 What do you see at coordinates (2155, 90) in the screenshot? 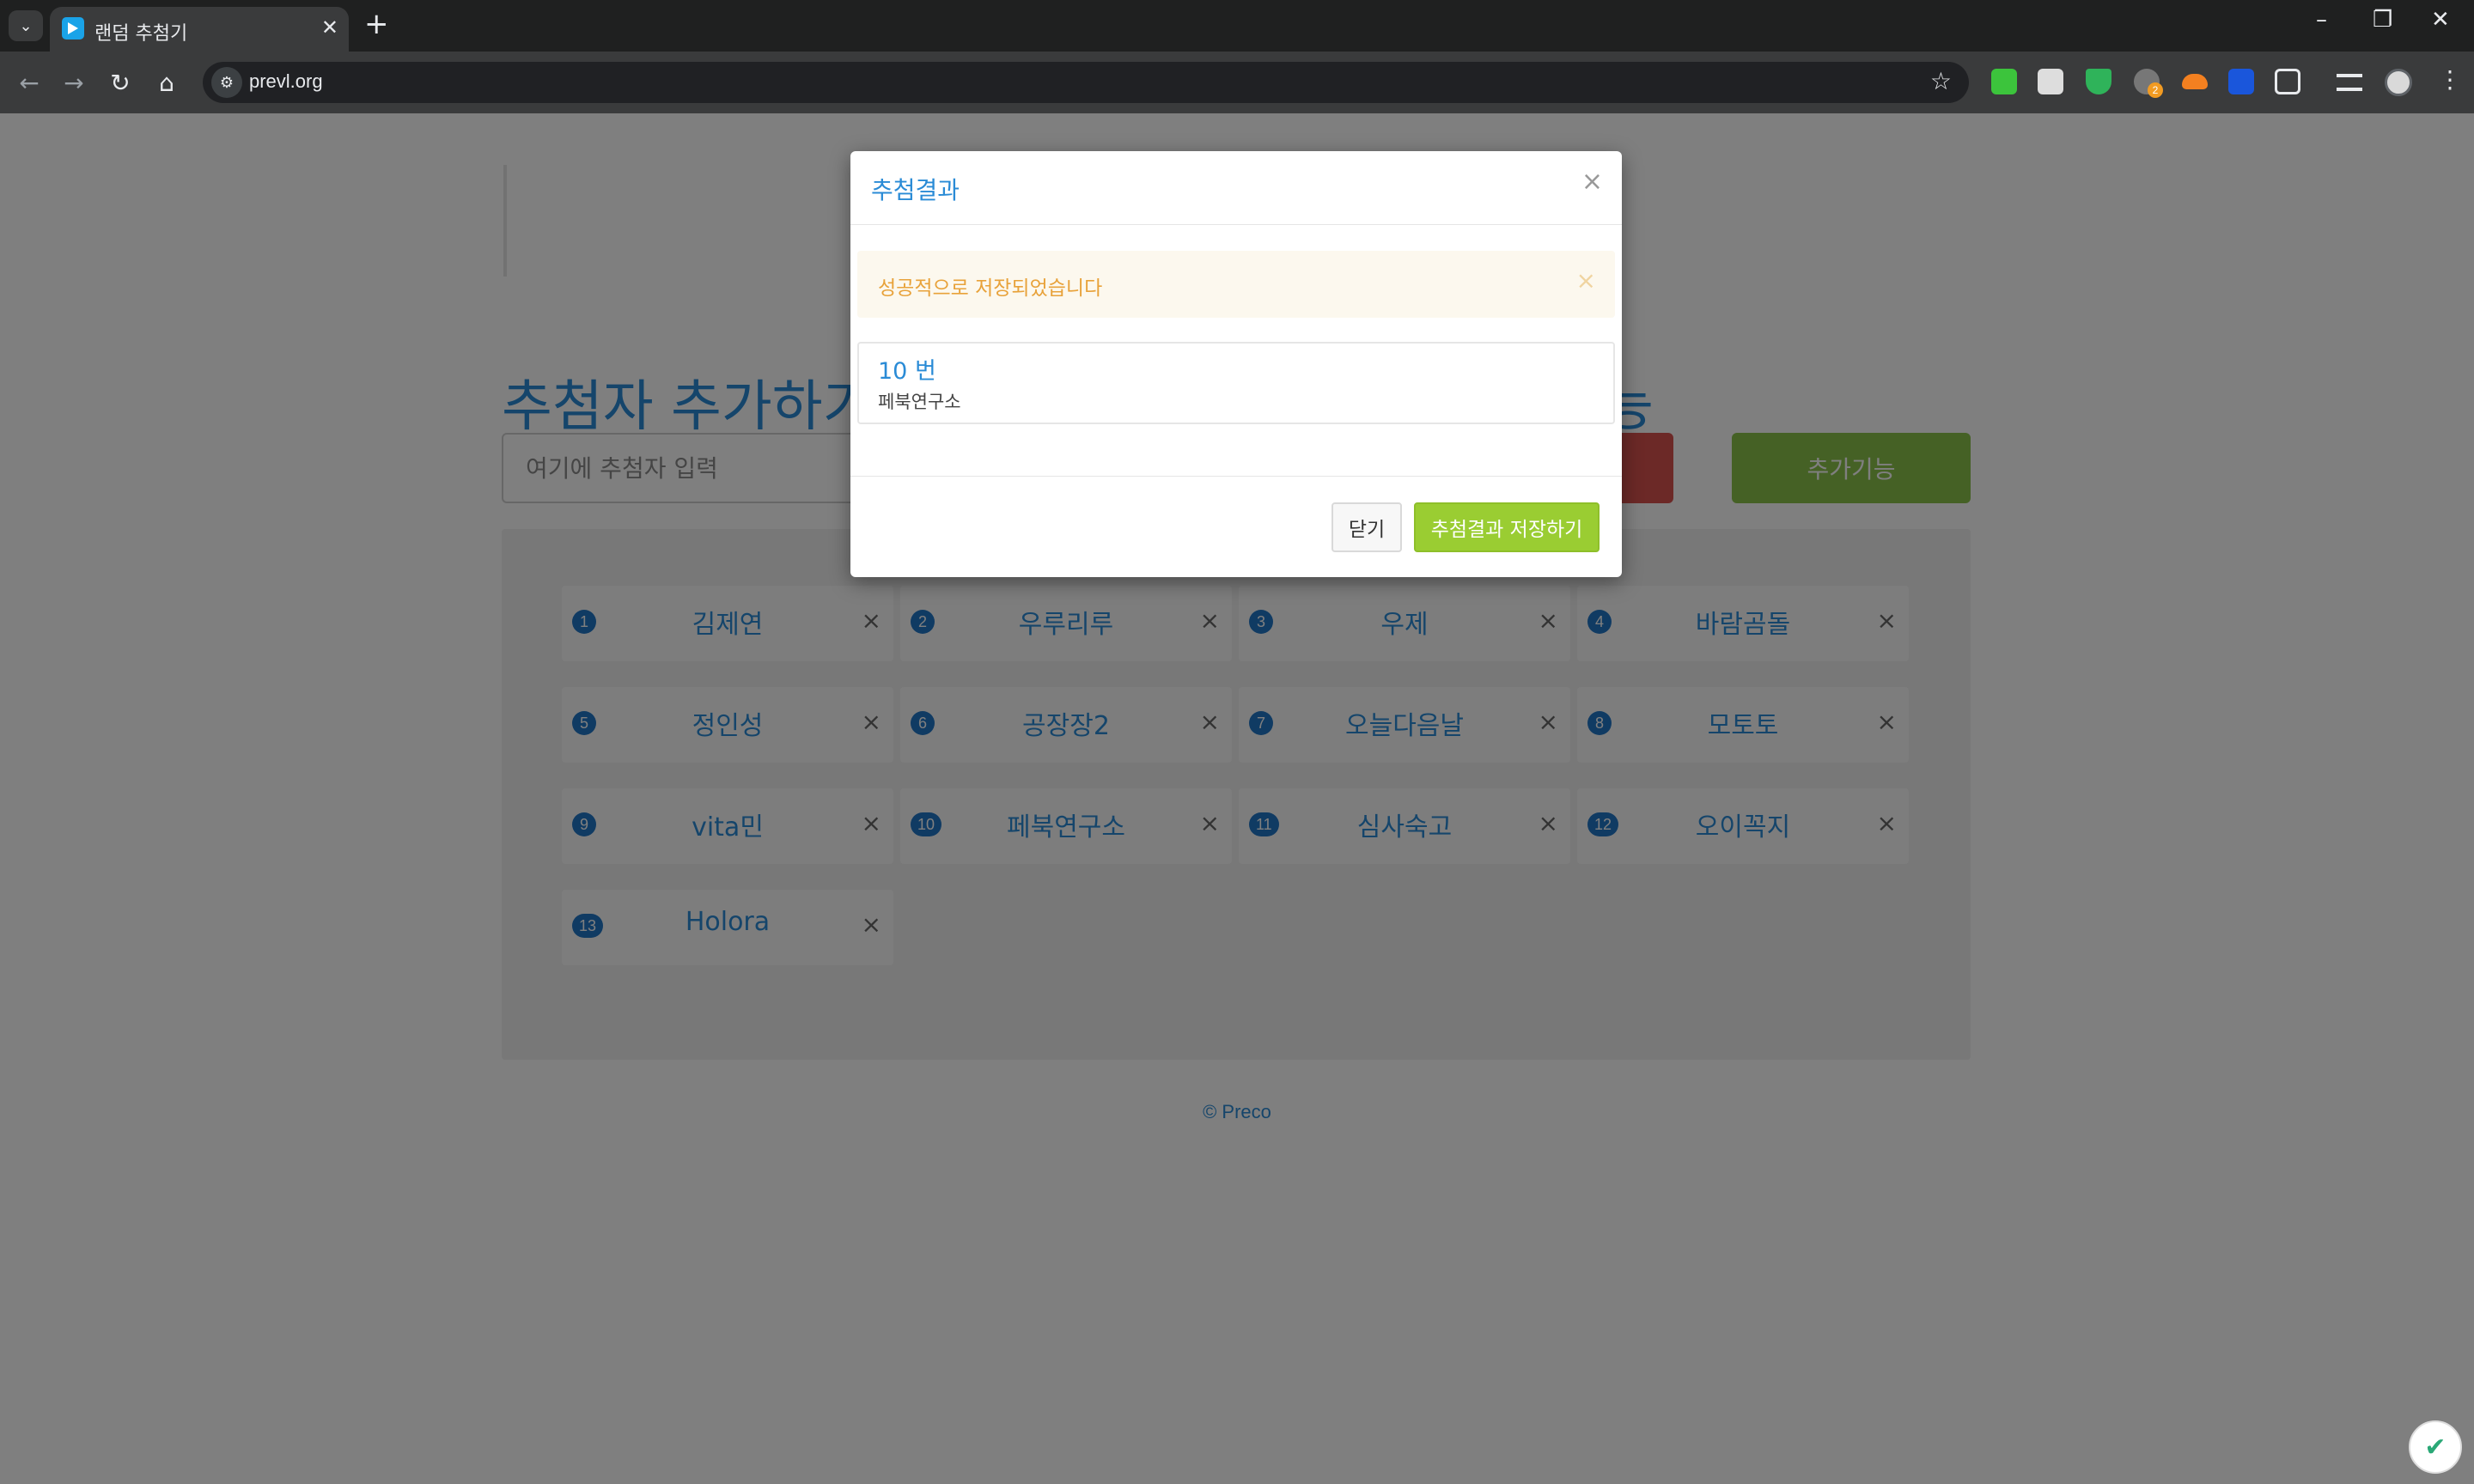
I see `extension-badge: 2` at bounding box center [2155, 90].